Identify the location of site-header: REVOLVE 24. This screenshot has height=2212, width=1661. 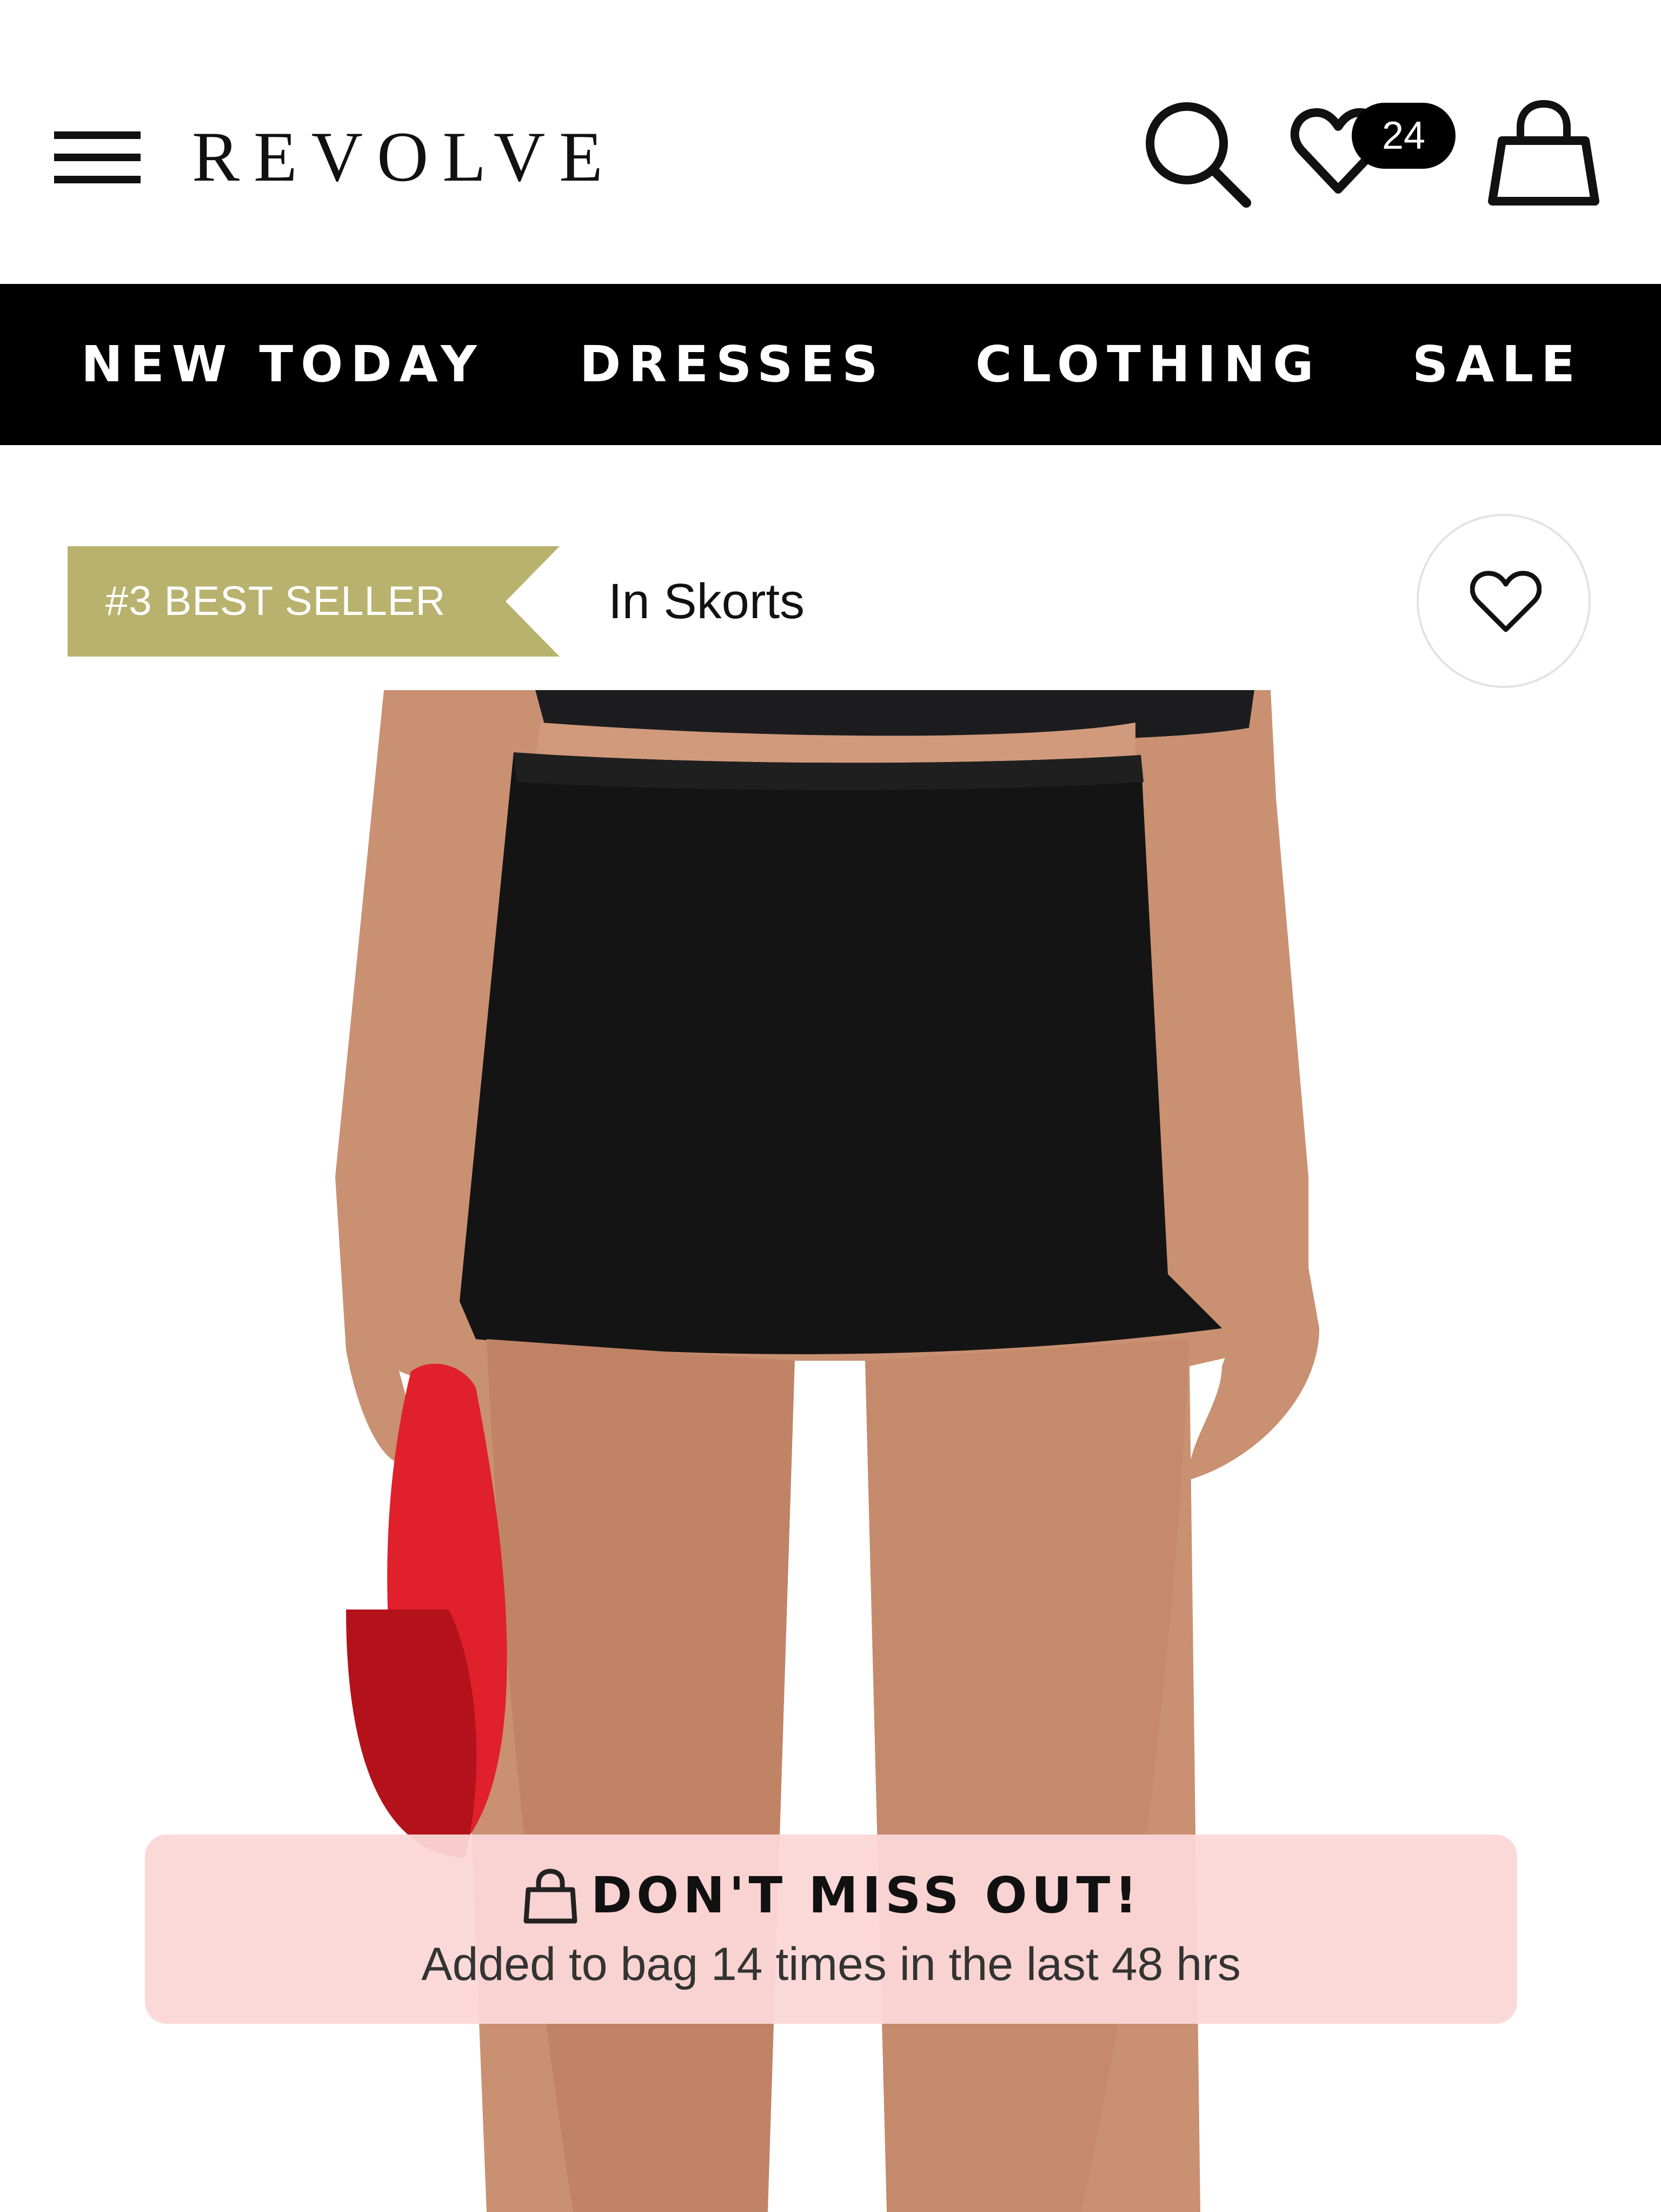
(830, 142).